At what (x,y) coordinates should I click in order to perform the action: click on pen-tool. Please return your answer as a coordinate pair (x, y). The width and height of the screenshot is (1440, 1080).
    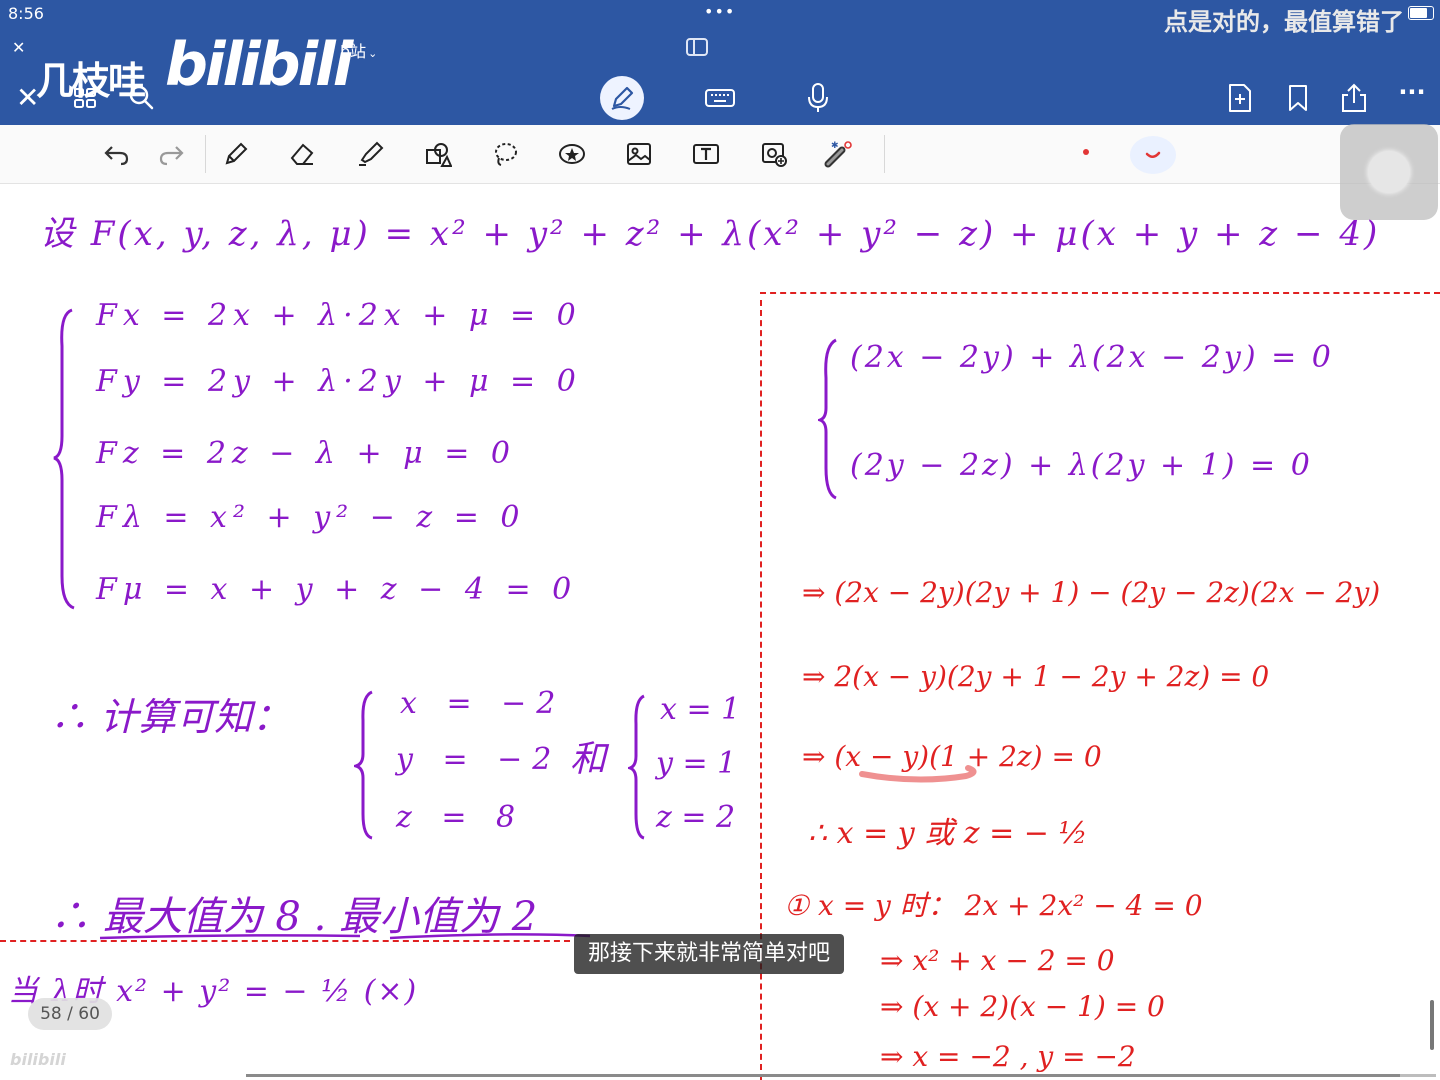
    Looking at the image, I should click on (236, 154).